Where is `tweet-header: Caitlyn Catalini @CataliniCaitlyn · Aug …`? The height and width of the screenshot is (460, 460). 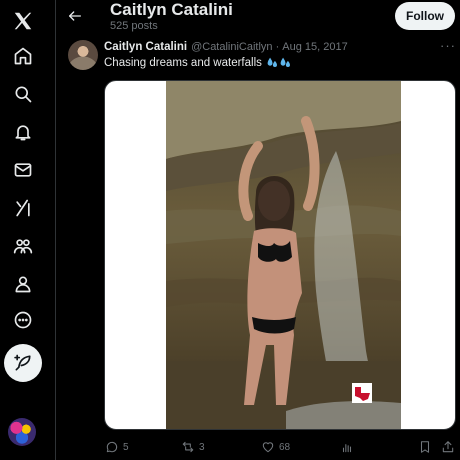
tweet-header: Caitlyn Catalini @CataliniCaitlyn · Aug … is located at coordinates (226, 47).